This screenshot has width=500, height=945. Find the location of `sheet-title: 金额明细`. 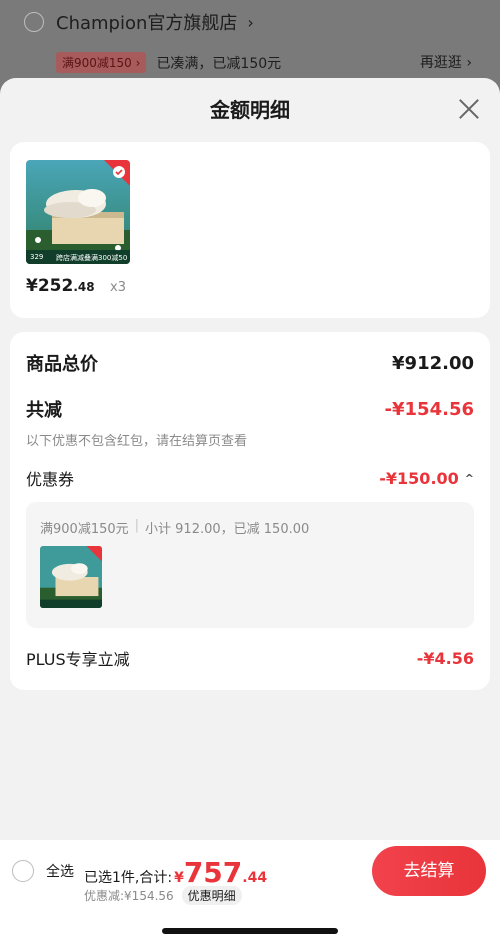

sheet-title: 金额明细 is located at coordinates (250, 110).